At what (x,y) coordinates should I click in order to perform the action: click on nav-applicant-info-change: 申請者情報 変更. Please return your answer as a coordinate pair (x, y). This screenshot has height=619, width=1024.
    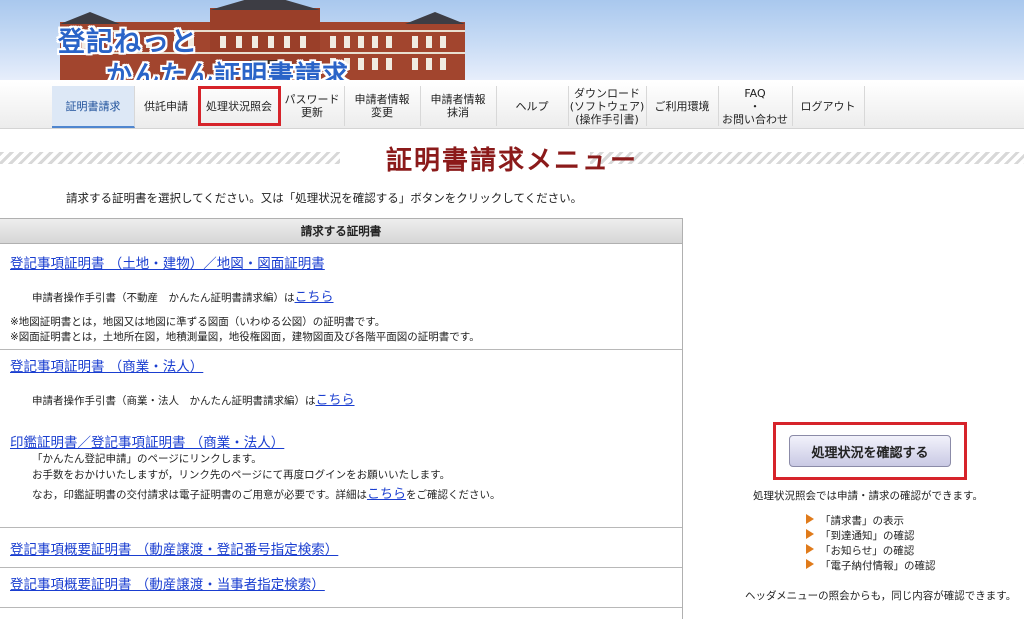
    Looking at the image, I should click on (382, 106).